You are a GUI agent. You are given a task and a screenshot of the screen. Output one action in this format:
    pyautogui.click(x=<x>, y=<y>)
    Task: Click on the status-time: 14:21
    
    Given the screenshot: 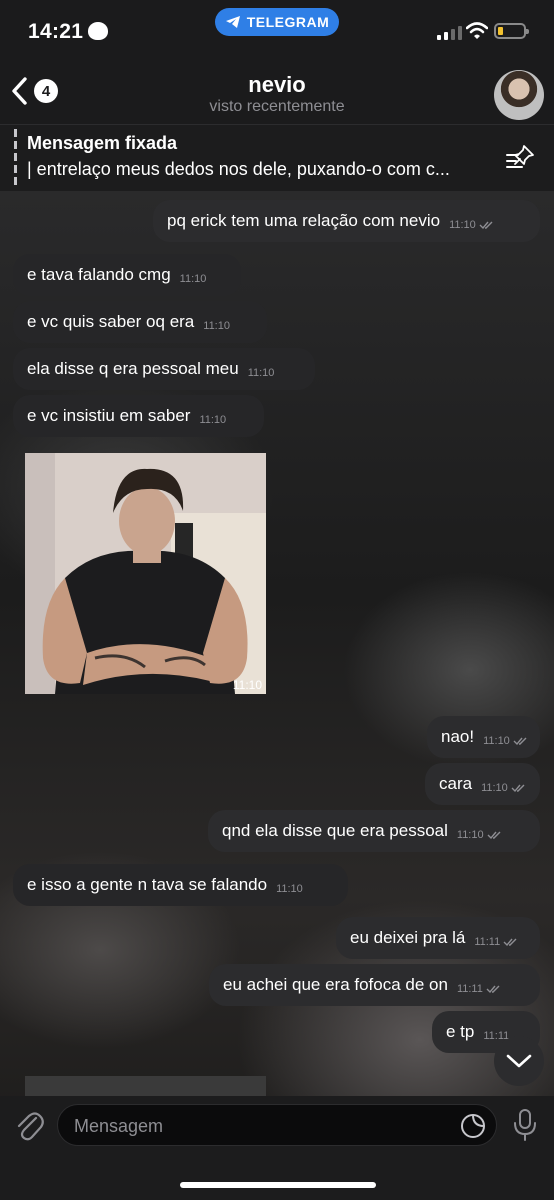 What is the action you would take?
    pyautogui.click(x=56, y=31)
    